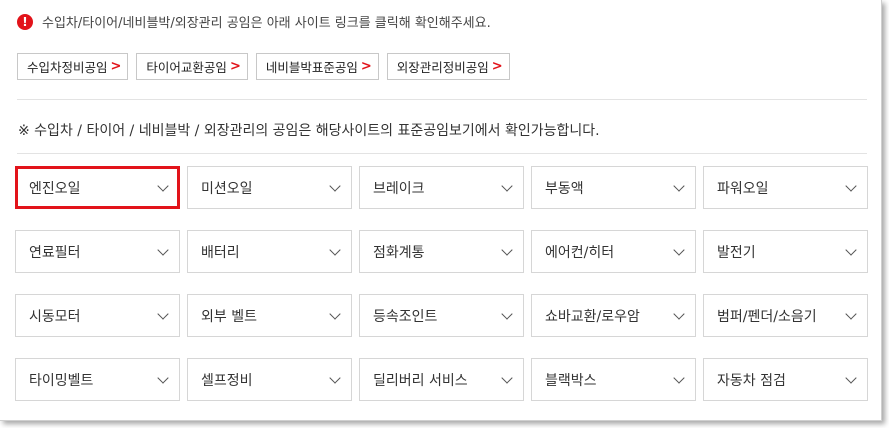 This screenshot has height=428, width=889. I want to click on category-label: 등속조인트, so click(405, 316).